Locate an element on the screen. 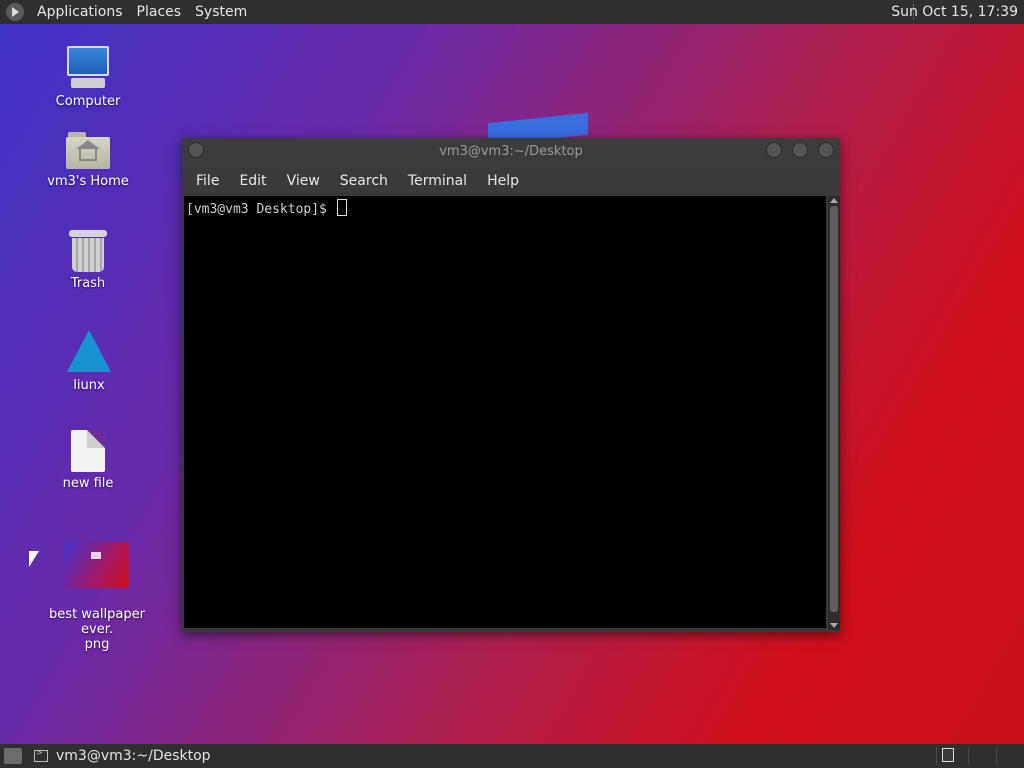  arch-linux-icon is located at coordinates (89, 352).